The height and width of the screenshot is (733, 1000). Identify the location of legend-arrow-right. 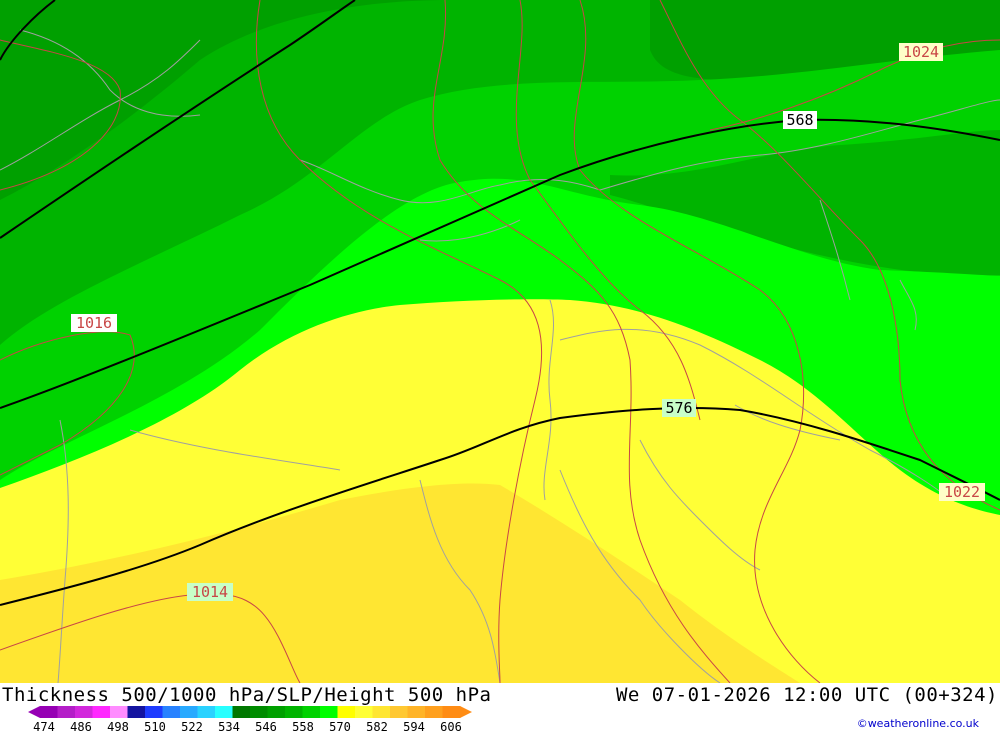
(466, 712).